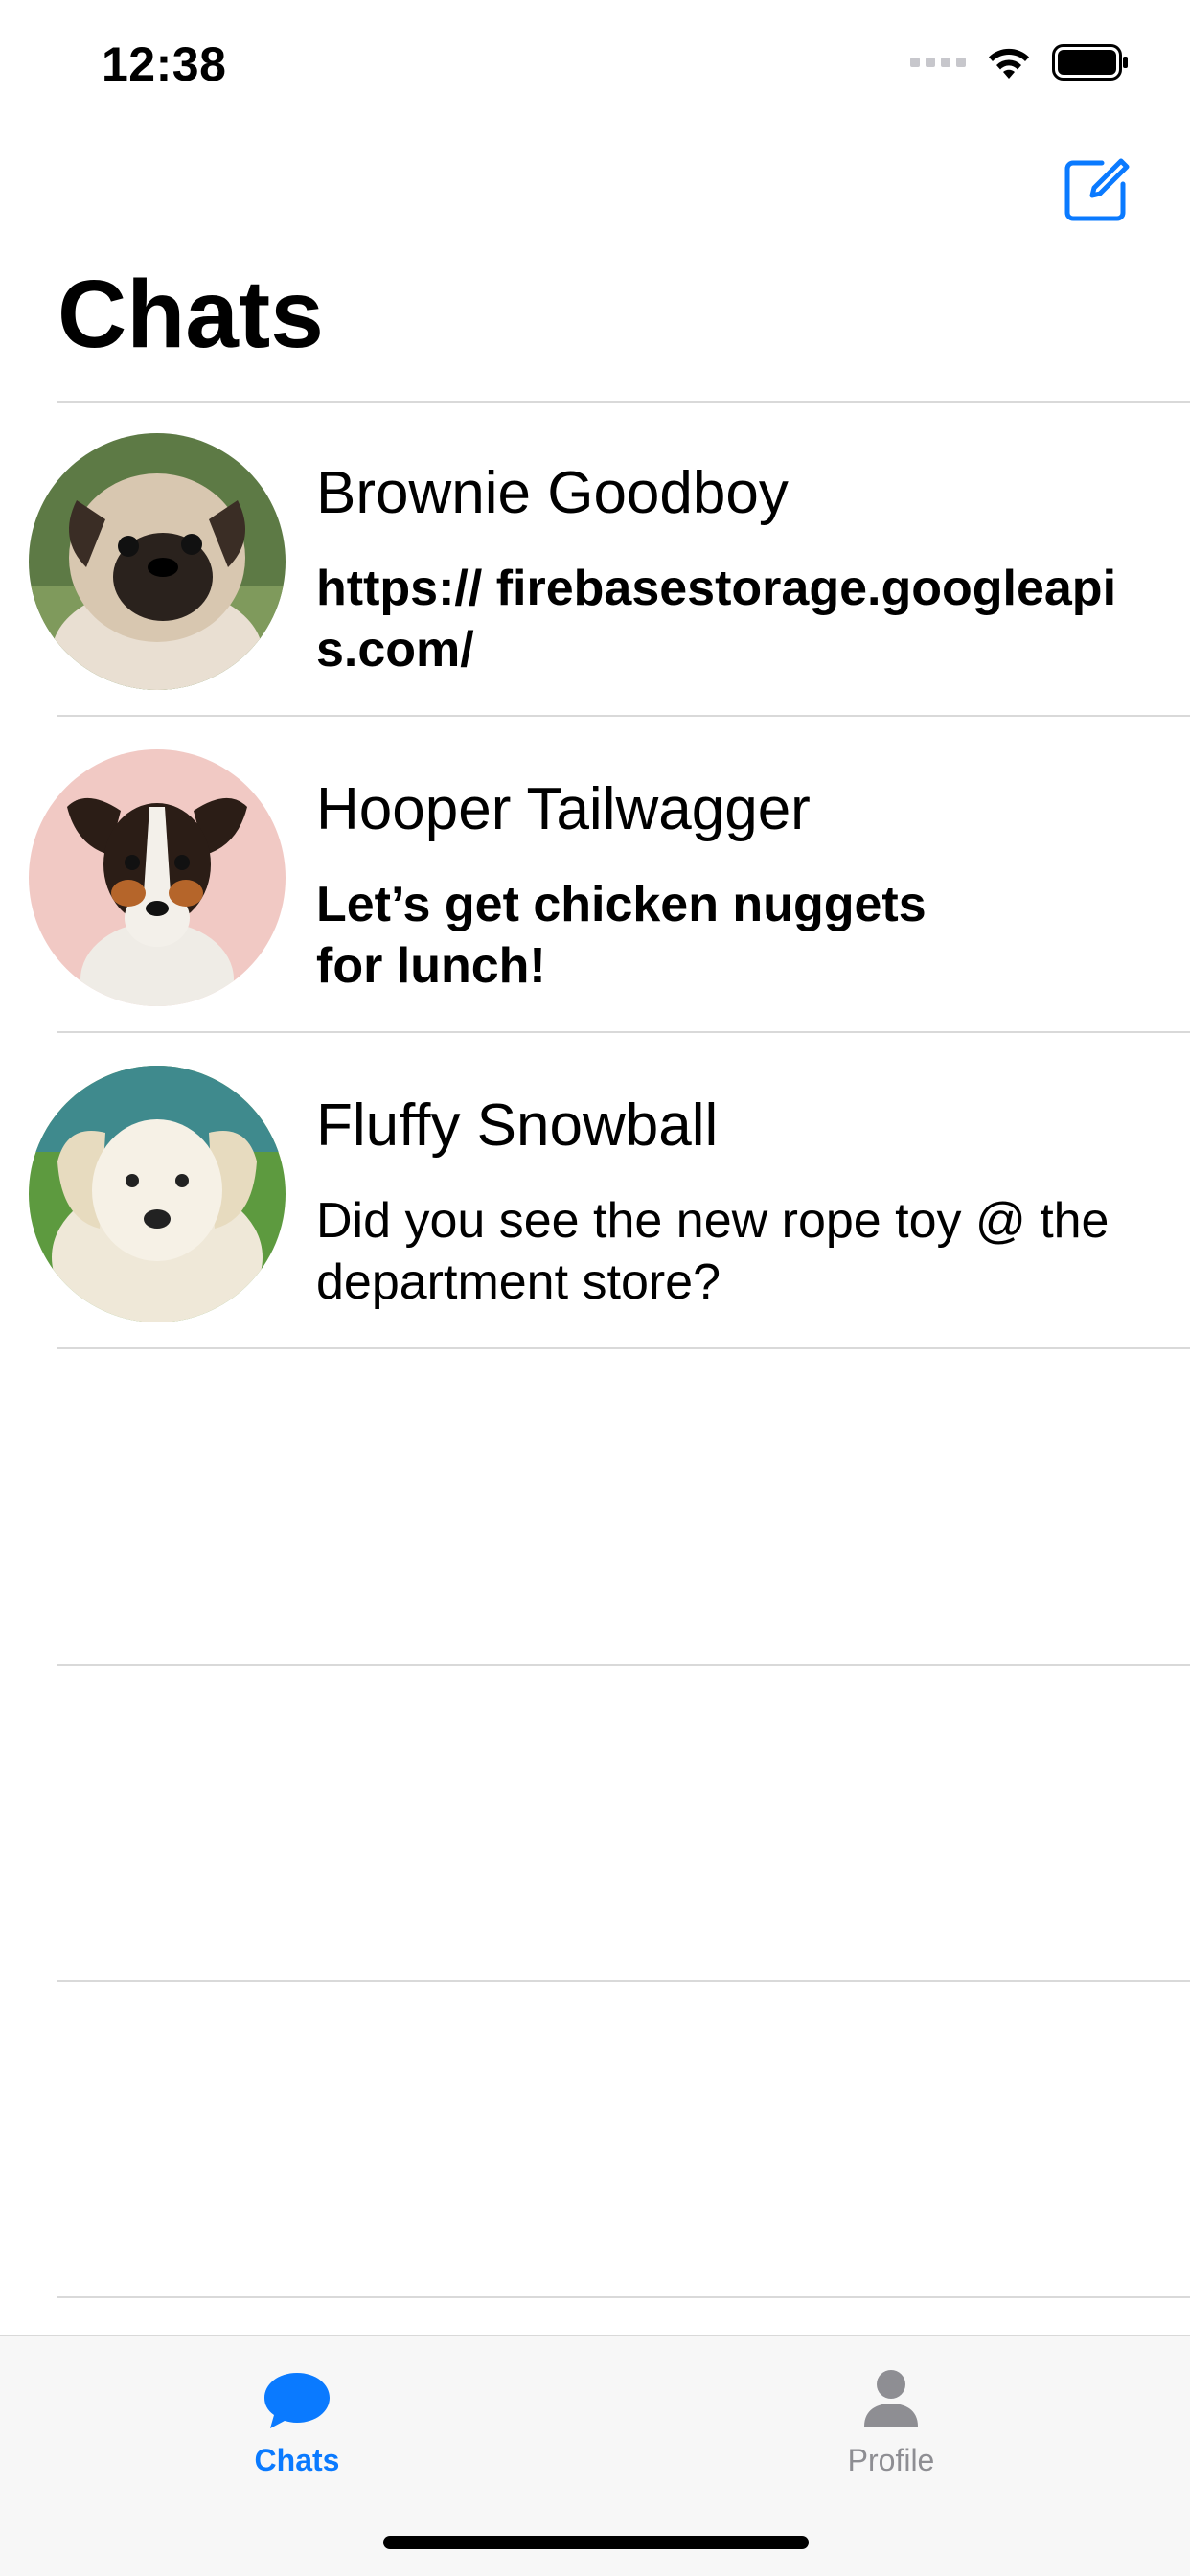 This screenshot has height=2576, width=1190. What do you see at coordinates (891, 2398) in the screenshot?
I see `person-icon` at bounding box center [891, 2398].